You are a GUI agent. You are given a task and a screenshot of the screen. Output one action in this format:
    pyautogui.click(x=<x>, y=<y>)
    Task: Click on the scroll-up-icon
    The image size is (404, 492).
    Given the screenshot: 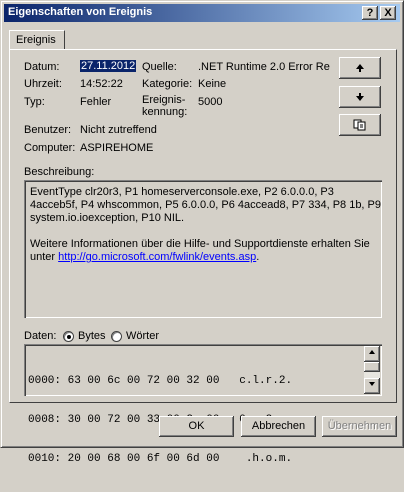 What is the action you would take?
    pyautogui.click(x=372, y=352)
    